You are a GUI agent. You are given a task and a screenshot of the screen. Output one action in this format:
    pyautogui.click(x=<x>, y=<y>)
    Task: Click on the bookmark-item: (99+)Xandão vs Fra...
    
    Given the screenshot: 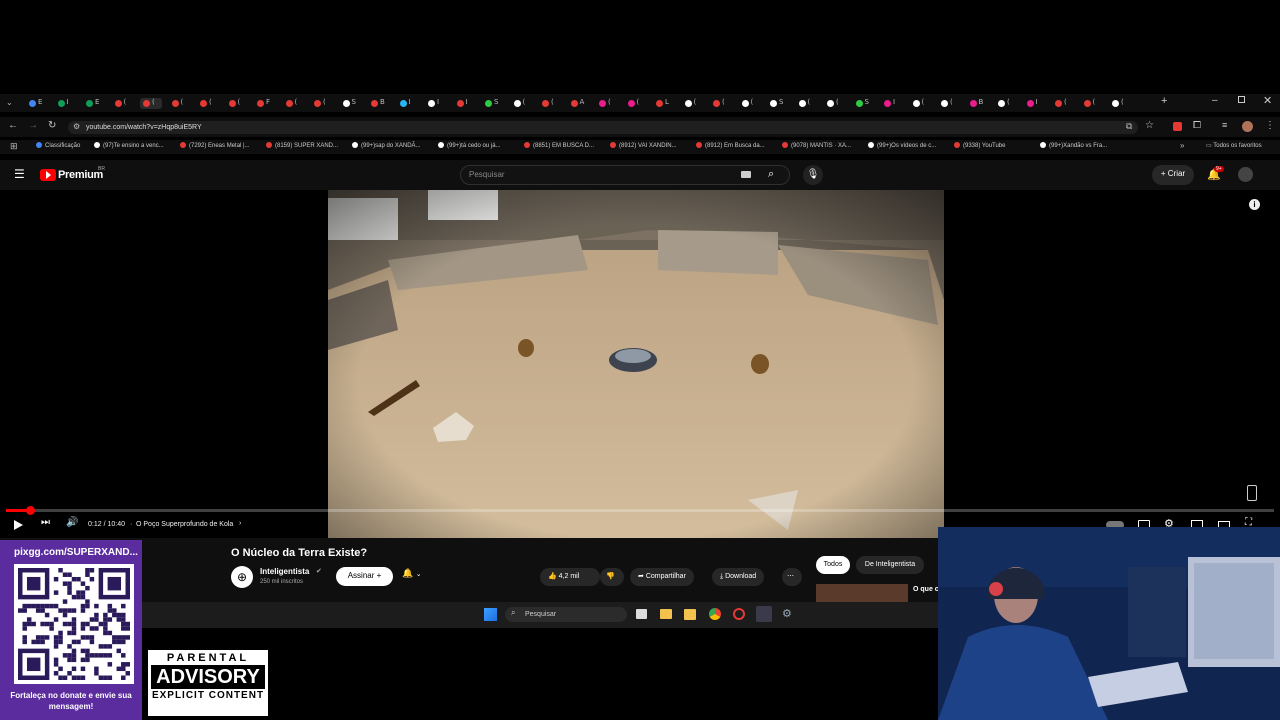 What is the action you would take?
    pyautogui.click(x=1073, y=145)
    